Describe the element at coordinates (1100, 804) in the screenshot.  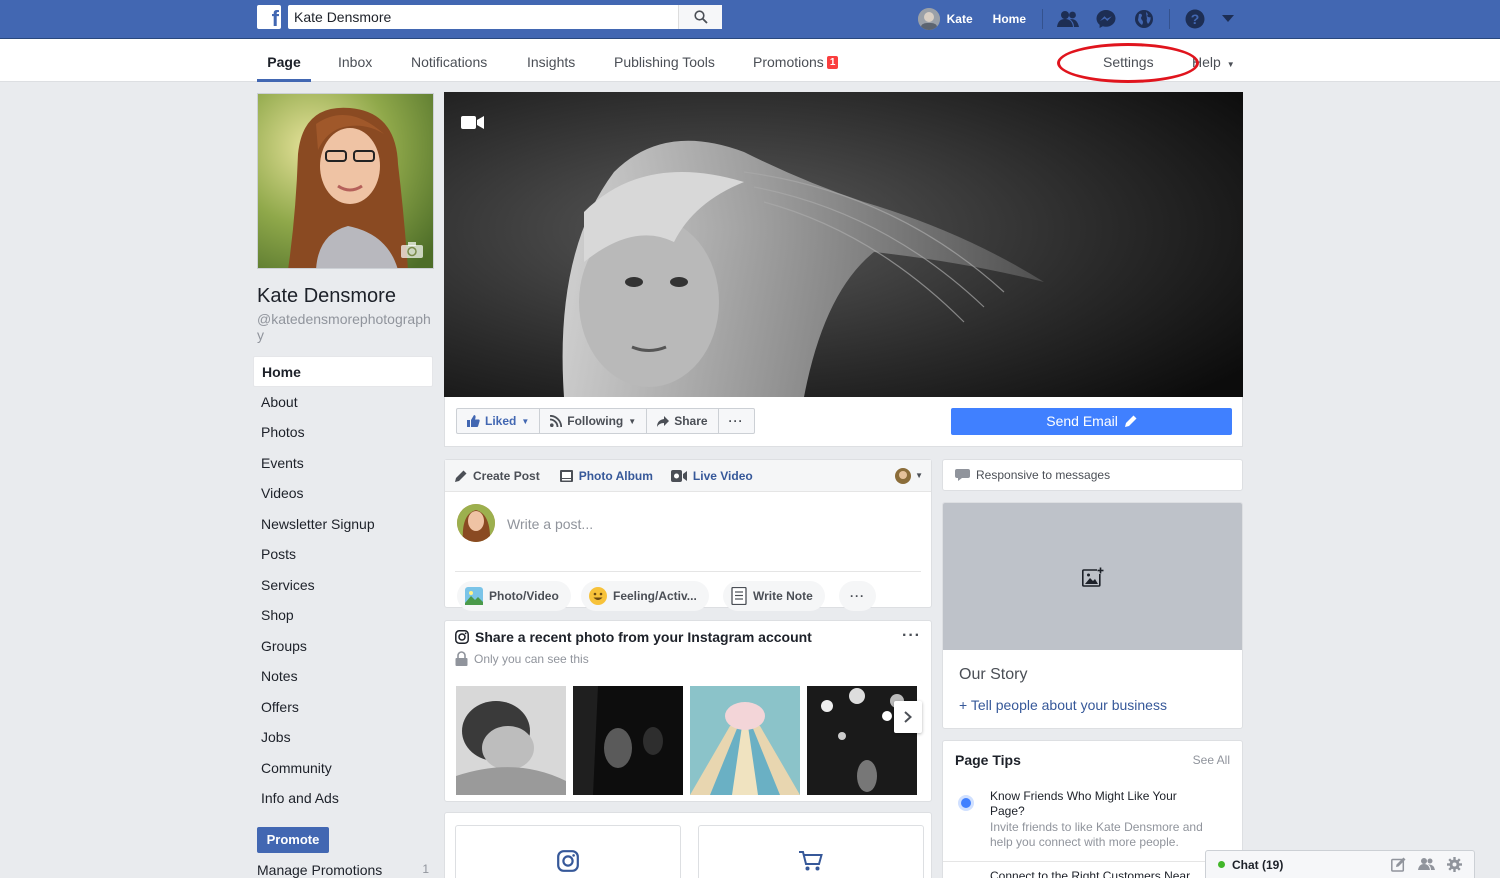
I see `tip-title: Know Friends Who Might Like Your Page?` at that location.